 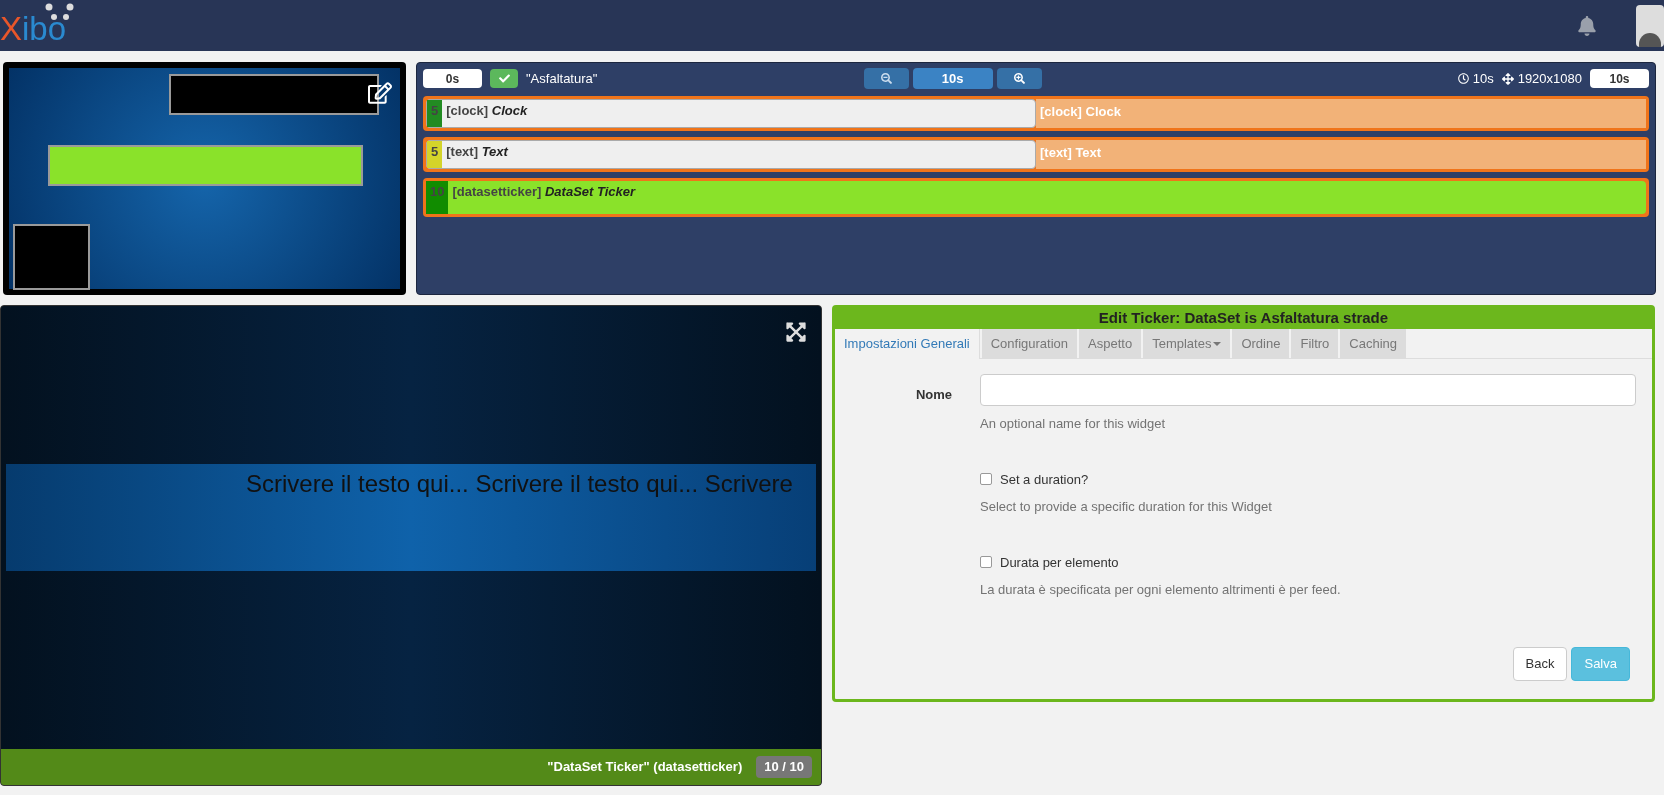 I want to click on timeline-row: 10 [datasetticker] DataSet Ticker, so click(x=1036, y=197).